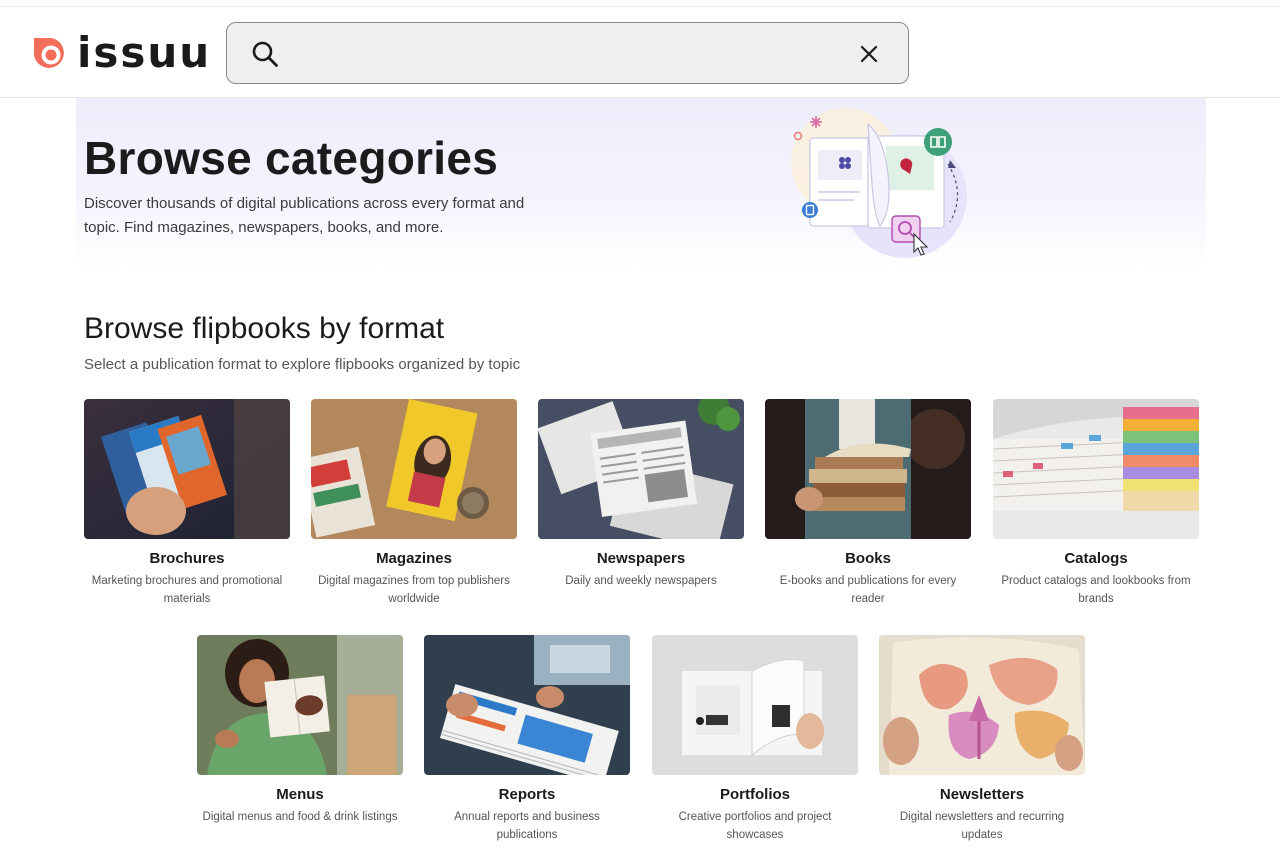  What do you see at coordinates (49, 53) in the screenshot?
I see `issuu-logo-icon` at bounding box center [49, 53].